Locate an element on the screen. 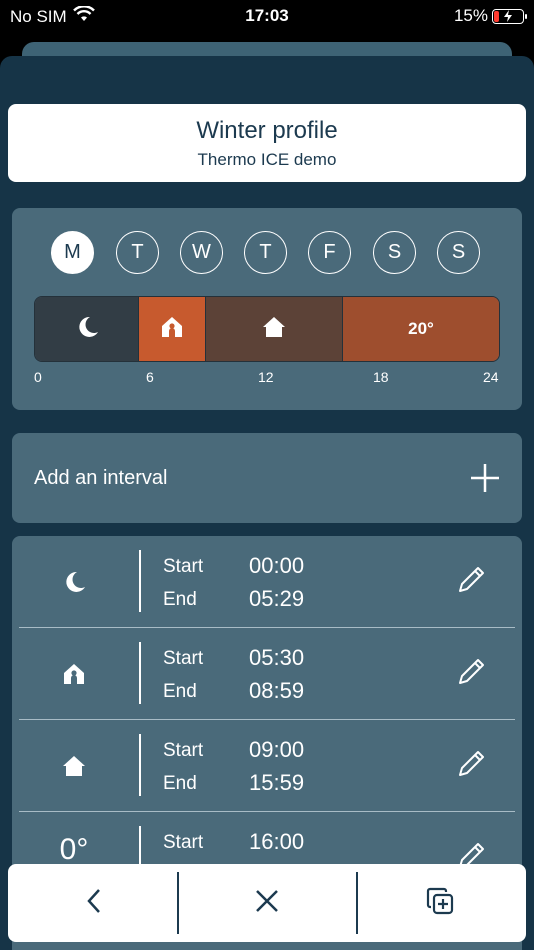  day-timeline: 20° is located at coordinates (267, 329).